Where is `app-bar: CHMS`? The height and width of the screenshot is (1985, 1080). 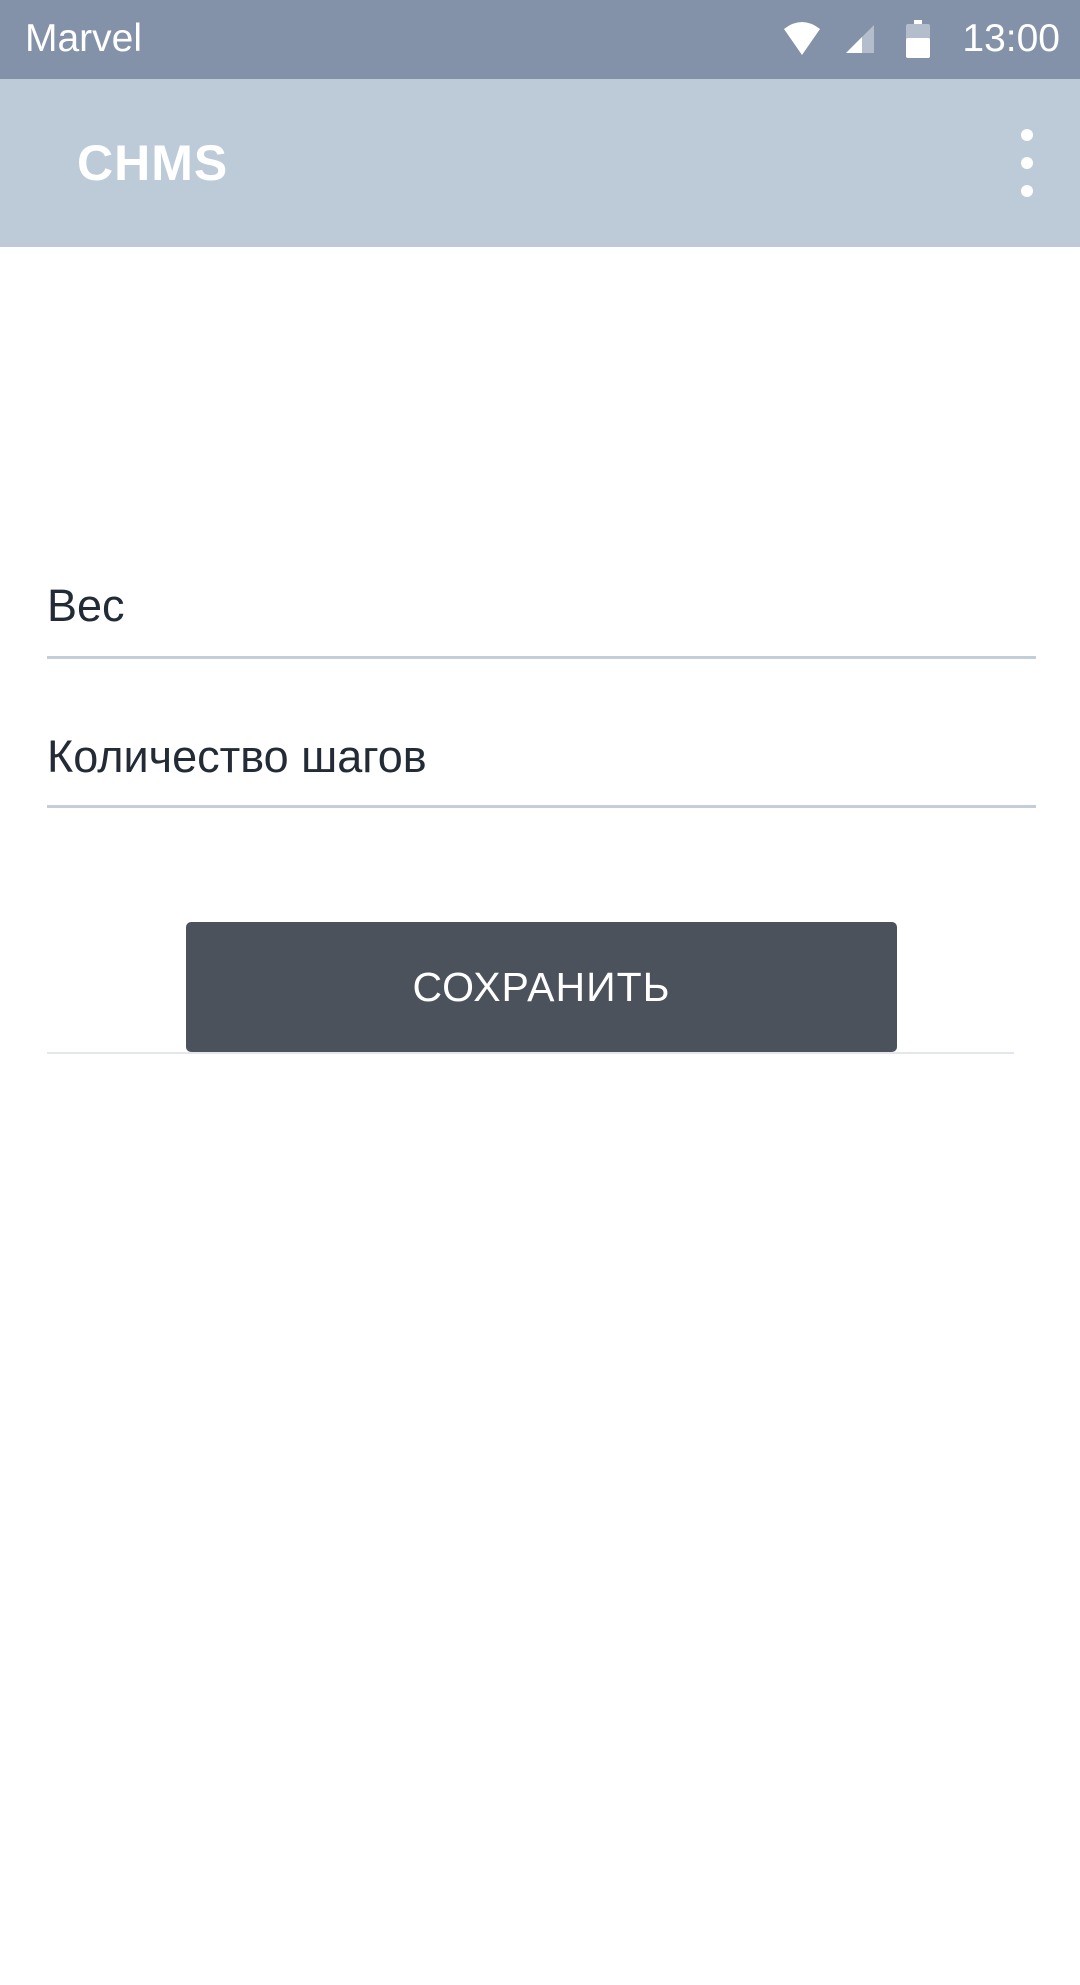
app-bar: CHMS is located at coordinates (540, 163).